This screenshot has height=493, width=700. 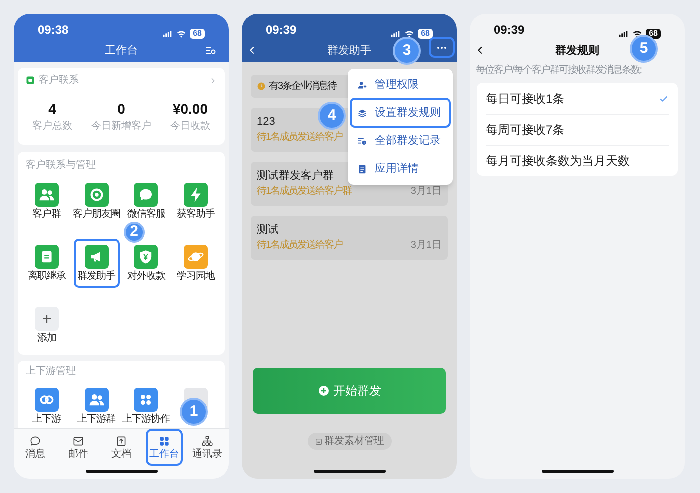 I want to click on message-status: 待1名成员发送给客户群, so click(x=304, y=192).